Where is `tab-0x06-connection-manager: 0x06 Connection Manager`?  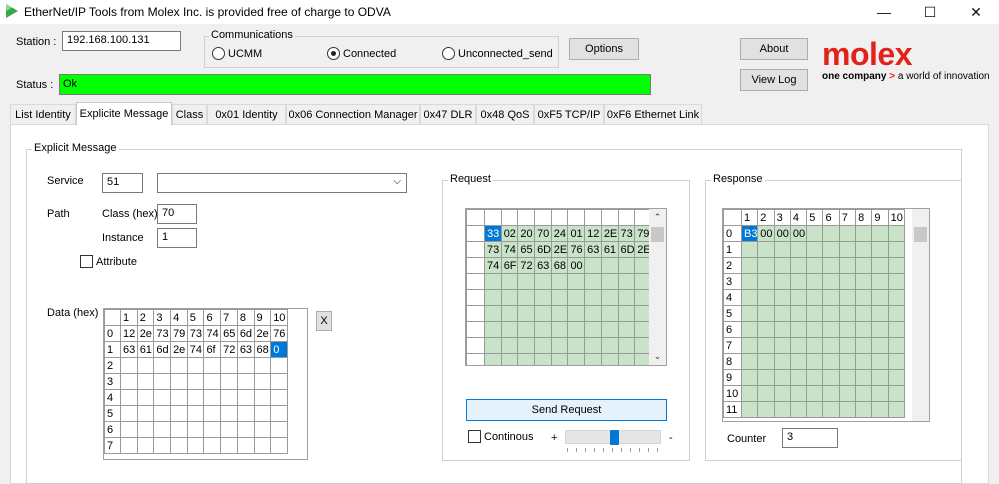 tab-0x06-connection-manager: 0x06 Connection Manager is located at coordinates (353, 114).